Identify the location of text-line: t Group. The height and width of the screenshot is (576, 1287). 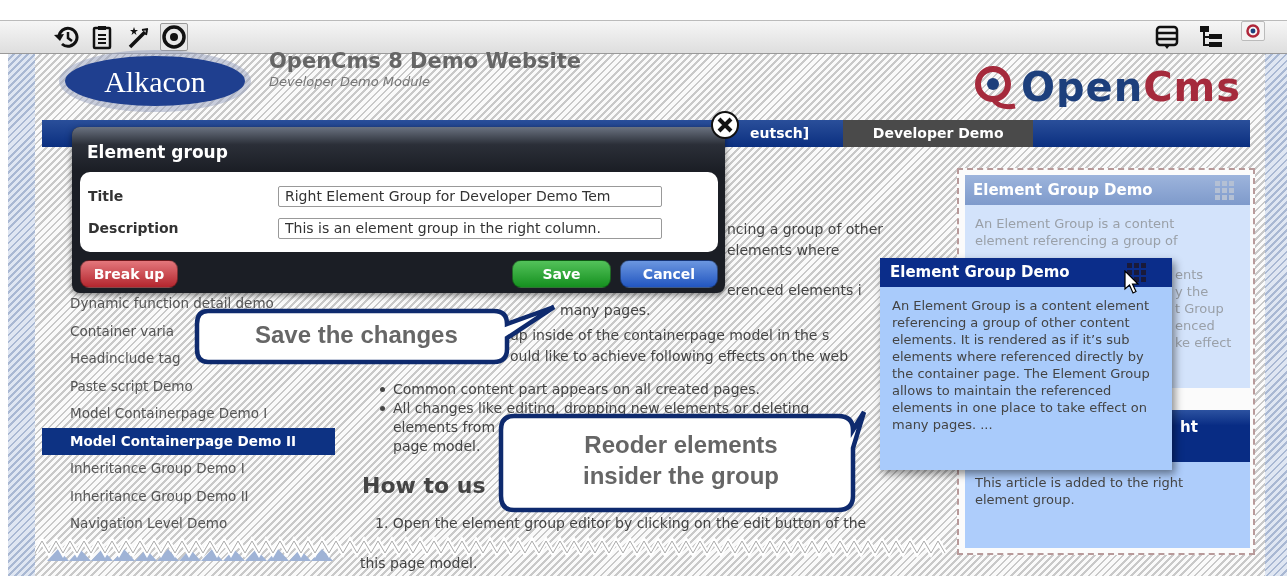
(1199, 308).